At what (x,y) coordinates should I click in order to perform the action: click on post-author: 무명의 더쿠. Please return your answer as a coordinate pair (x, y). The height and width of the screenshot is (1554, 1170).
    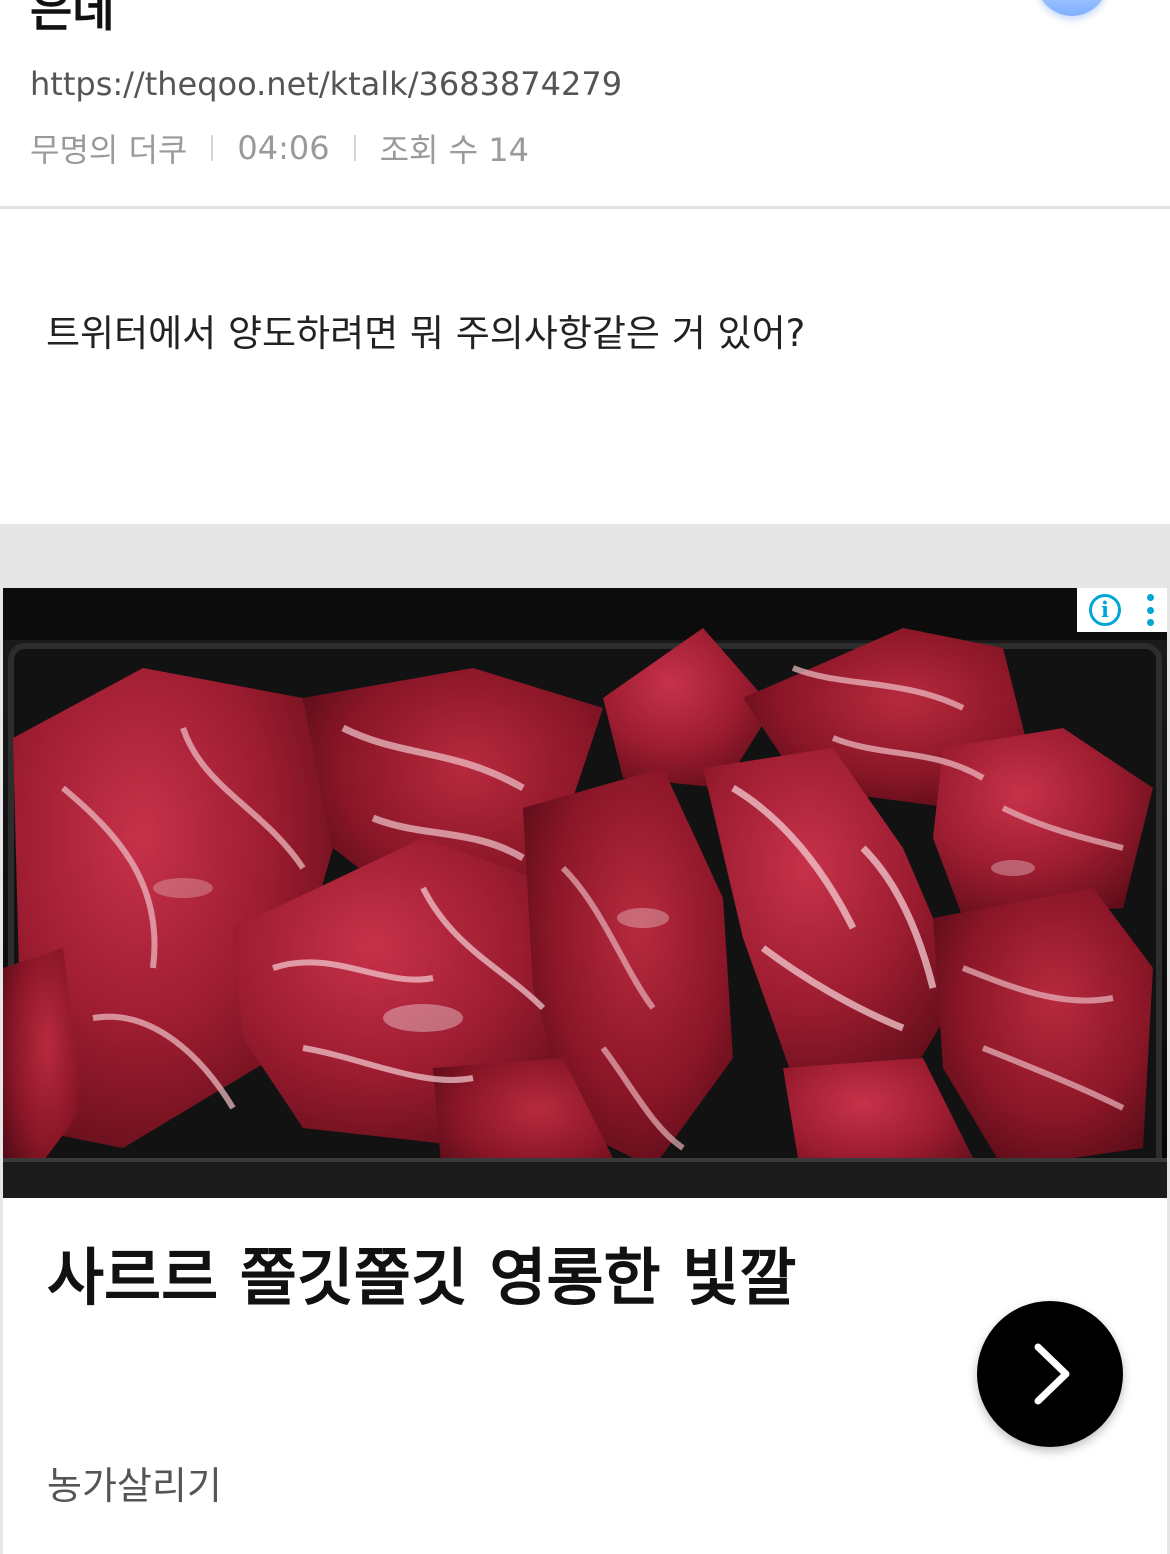
    Looking at the image, I should click on (108, 148).